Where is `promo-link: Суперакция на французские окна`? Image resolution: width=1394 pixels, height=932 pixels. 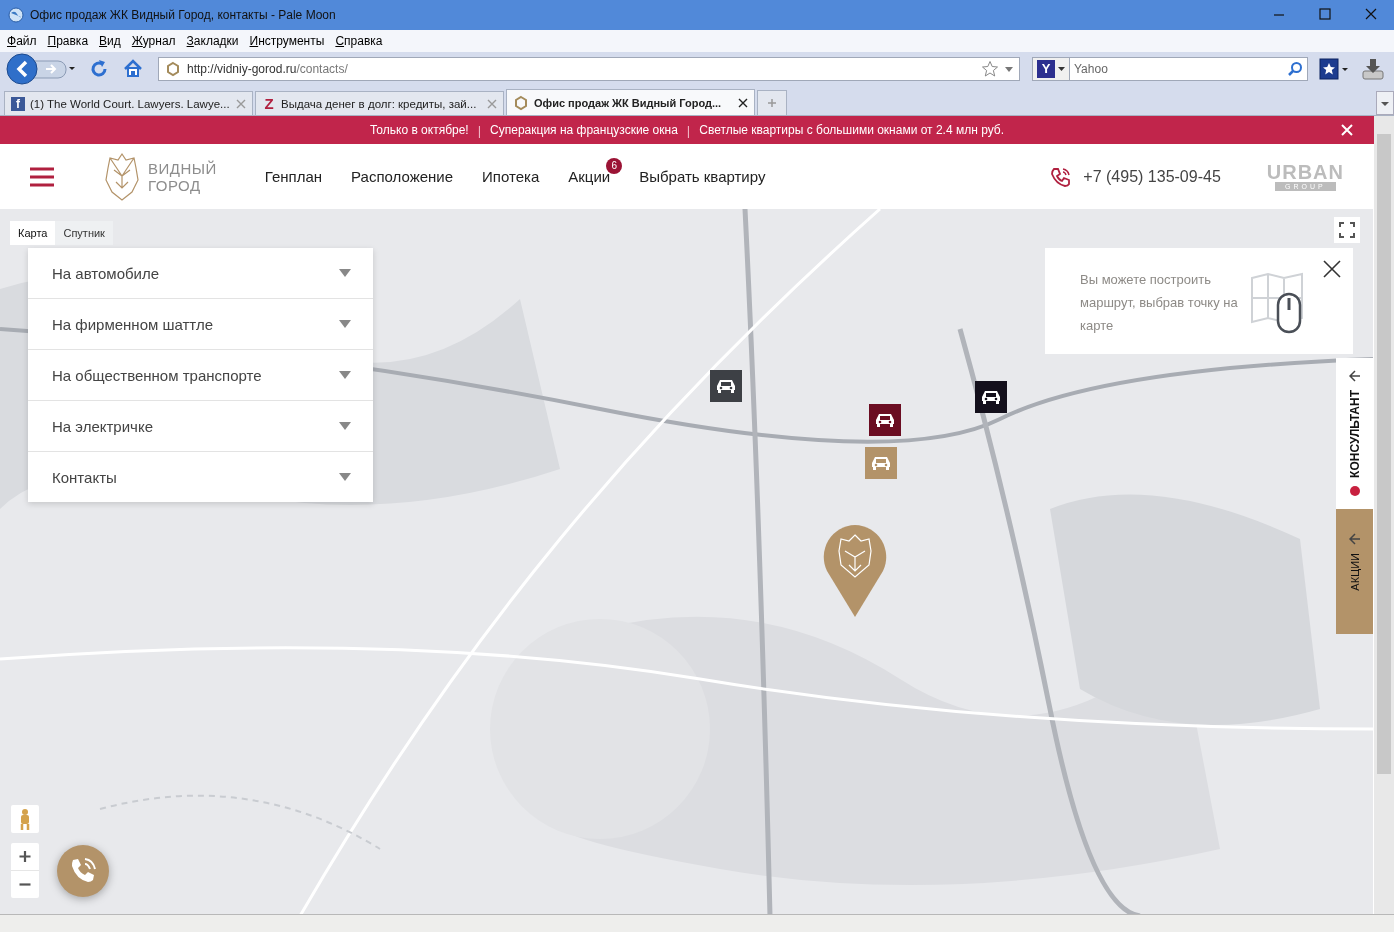 promo-link: Суперакция на французские окна is located at coordinates (584, 130).